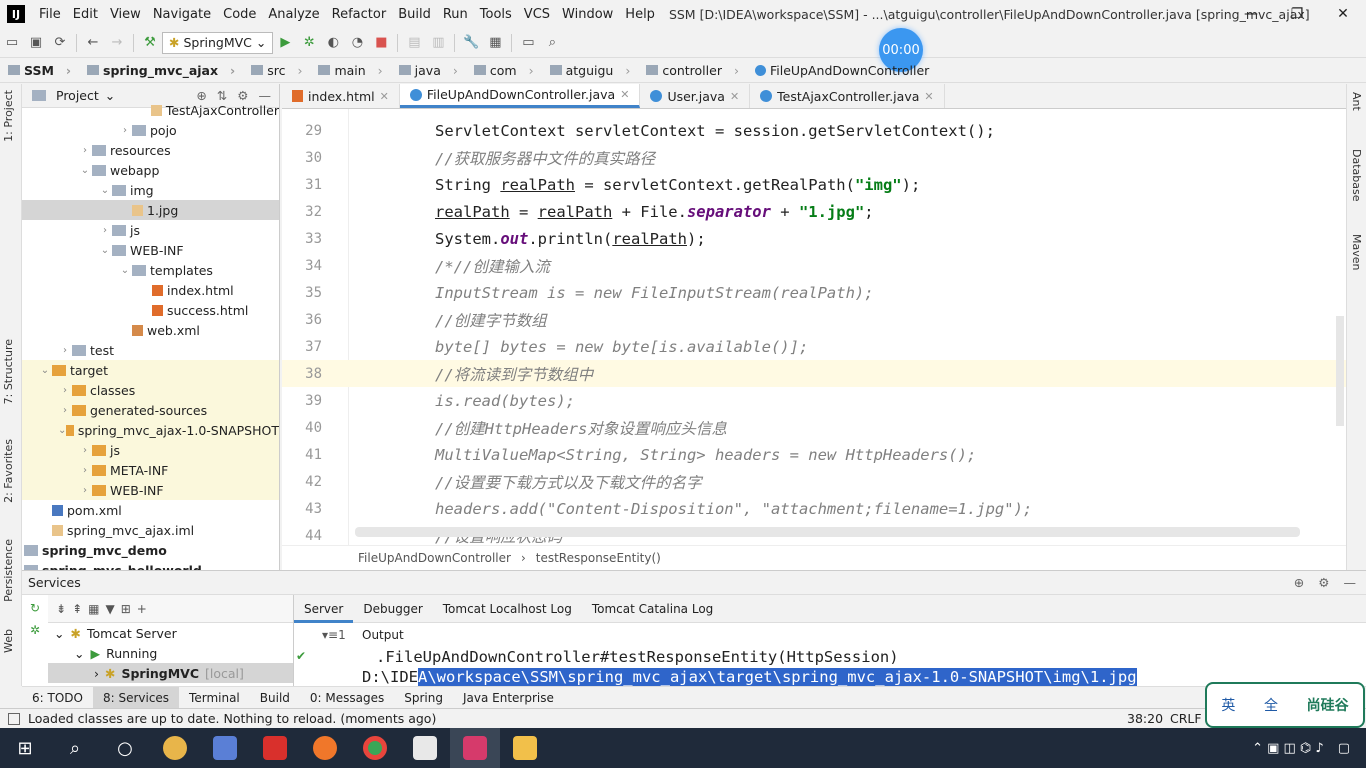 This screenshot has height=768, width=1366. What do you see at coordinates (381, 43) in the screenshot?
I see `stop-icon: ■` at bounding box center [381, 43].